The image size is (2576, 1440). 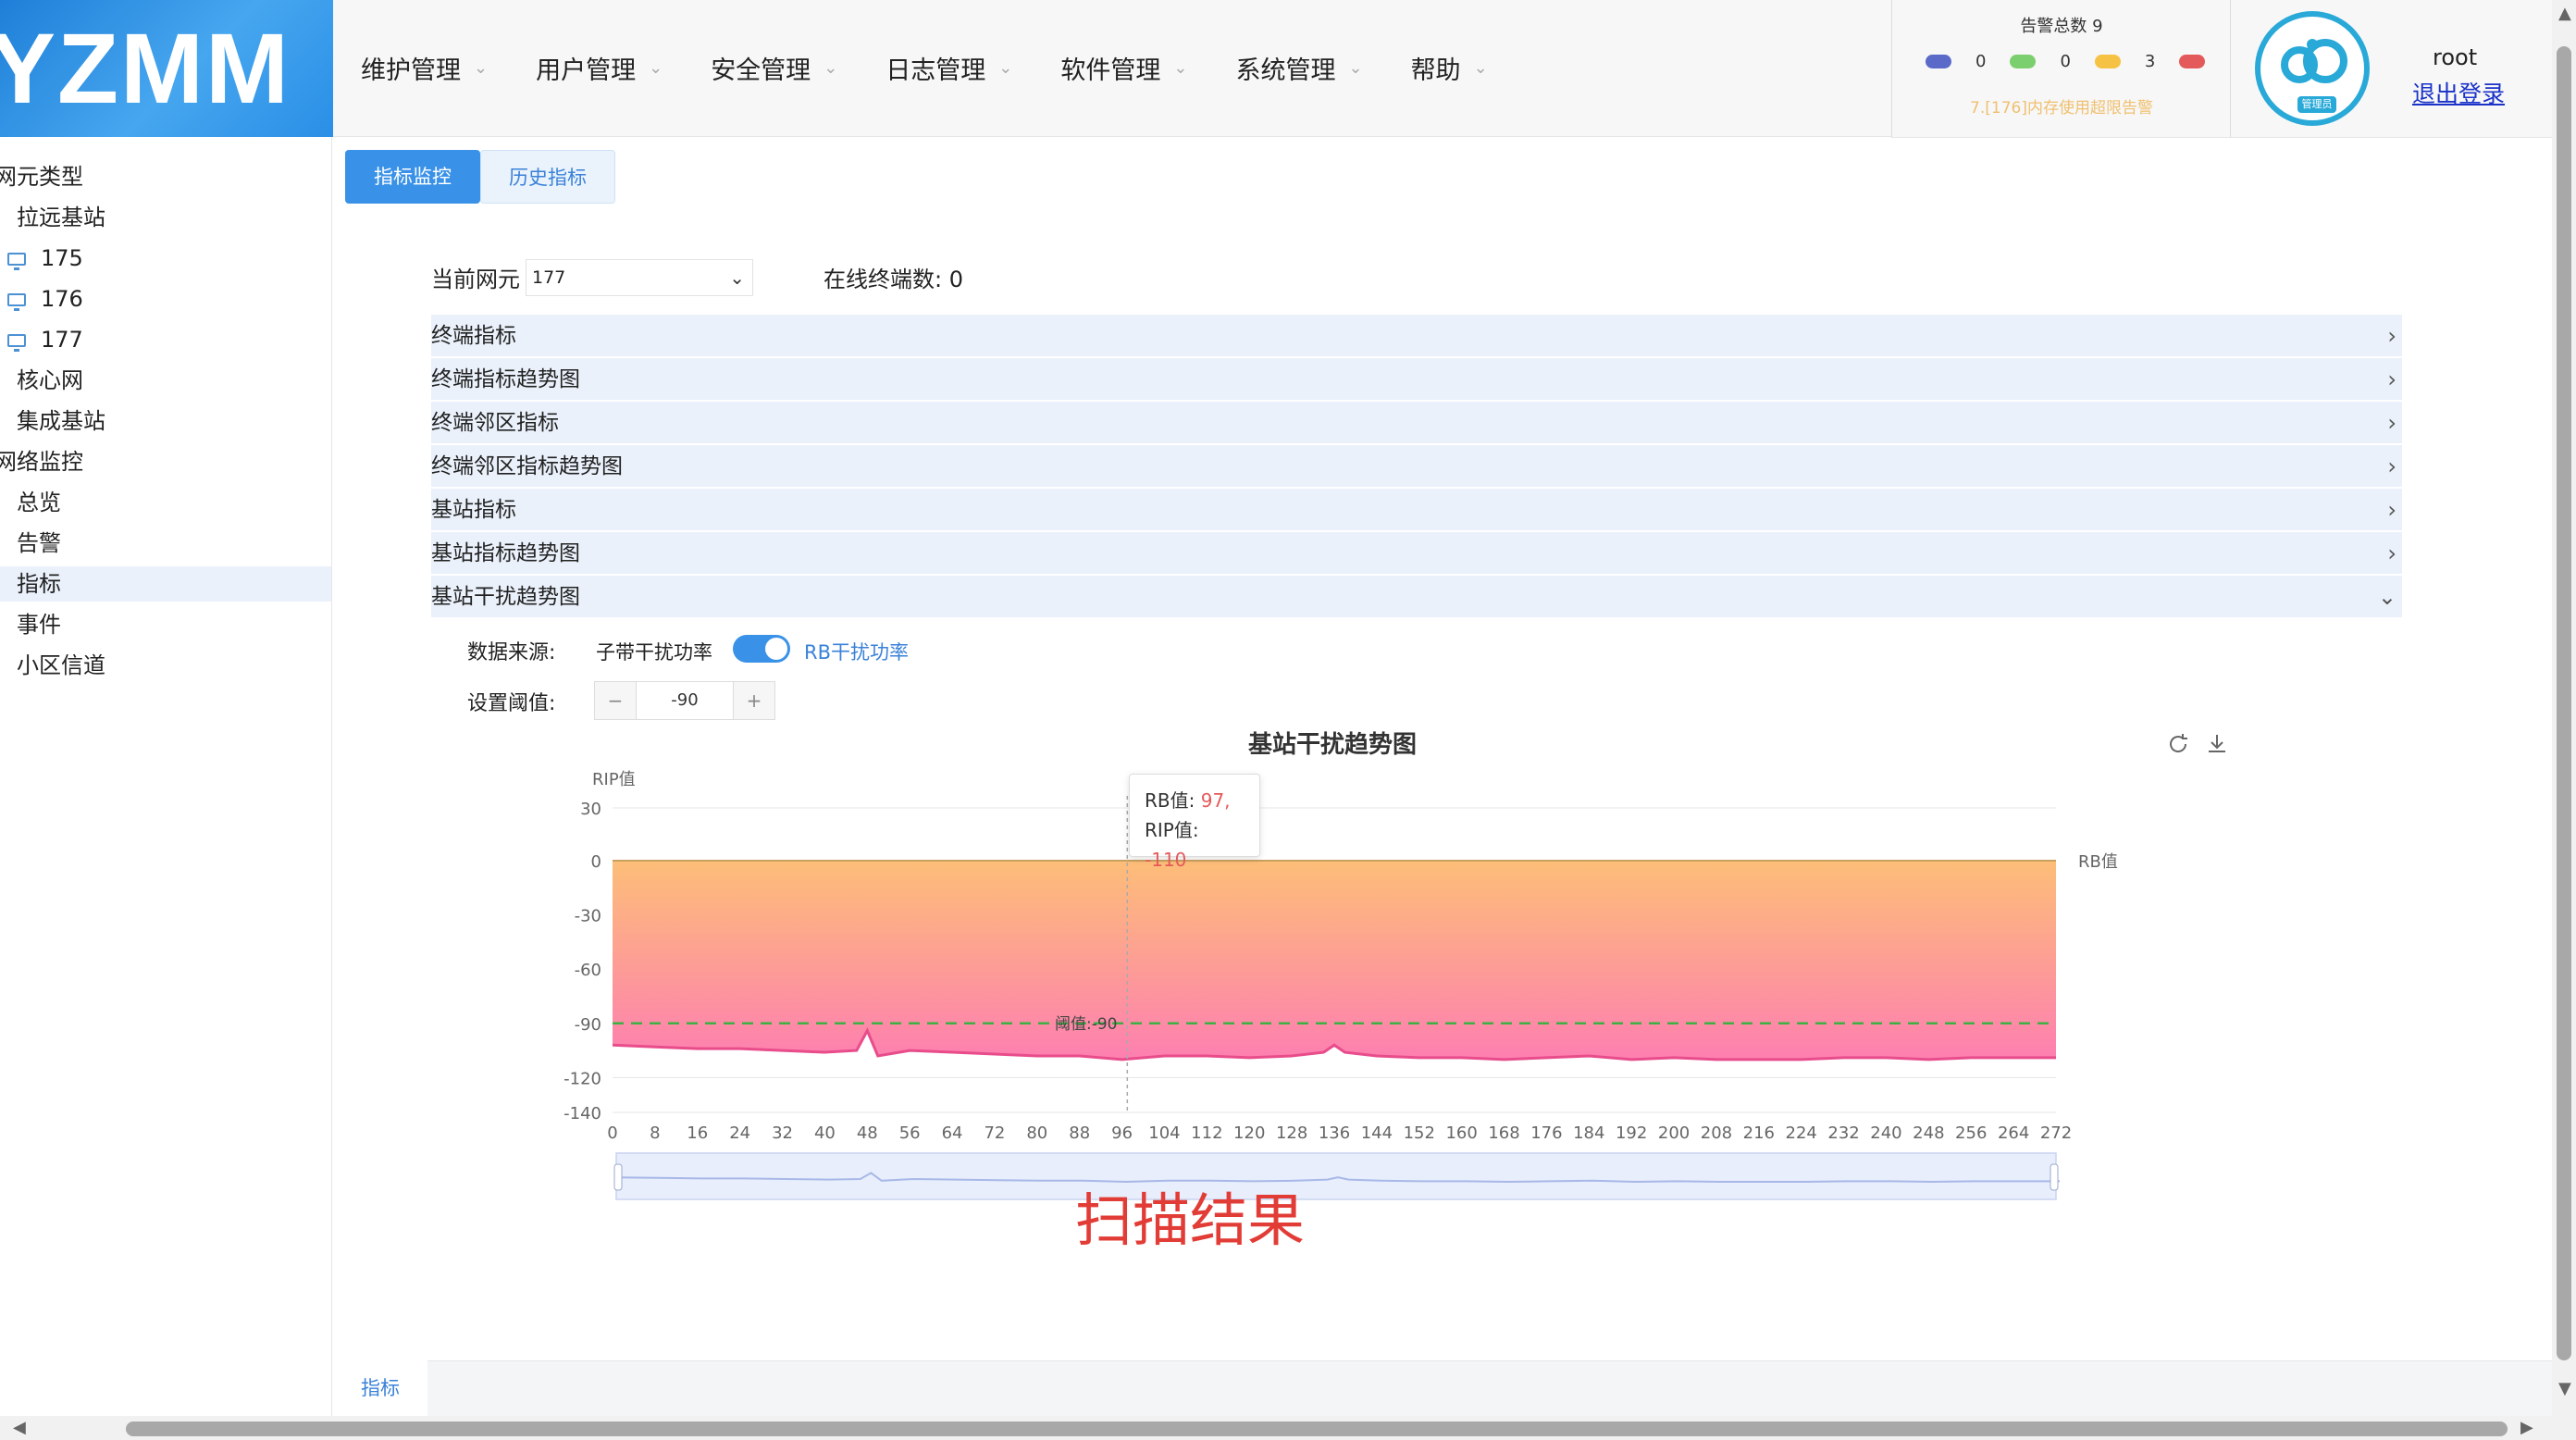 I want to click on rb-power-option: RB干扰功率, so click(x=856, y=651).